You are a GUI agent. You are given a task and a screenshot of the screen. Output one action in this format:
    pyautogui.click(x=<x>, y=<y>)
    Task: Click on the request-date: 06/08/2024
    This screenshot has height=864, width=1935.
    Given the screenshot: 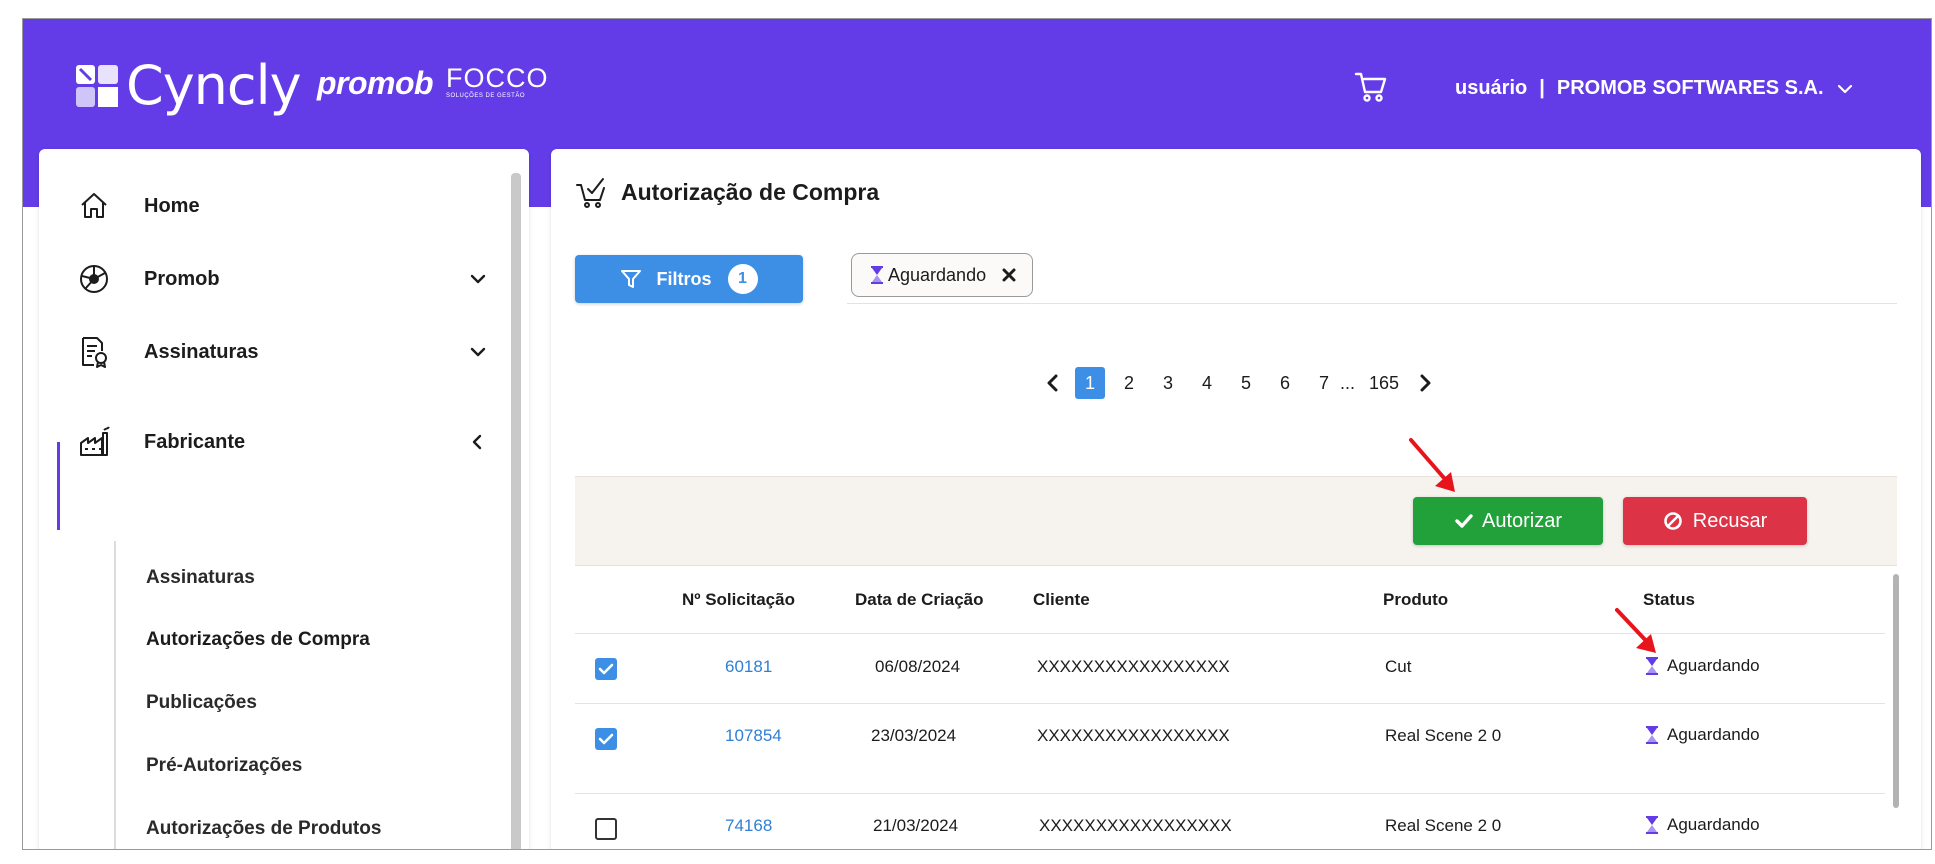 What is the action you would take?
    pyautogui.click(x=918, y=666)
    